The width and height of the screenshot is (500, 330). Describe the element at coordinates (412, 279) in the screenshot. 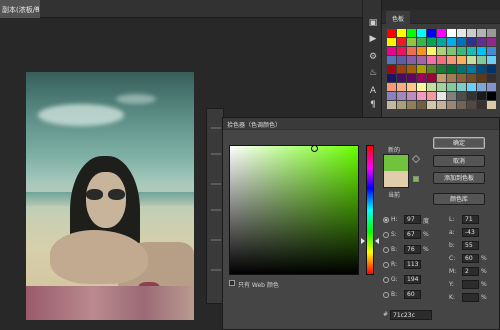

I see `field-input: 194` at that location.